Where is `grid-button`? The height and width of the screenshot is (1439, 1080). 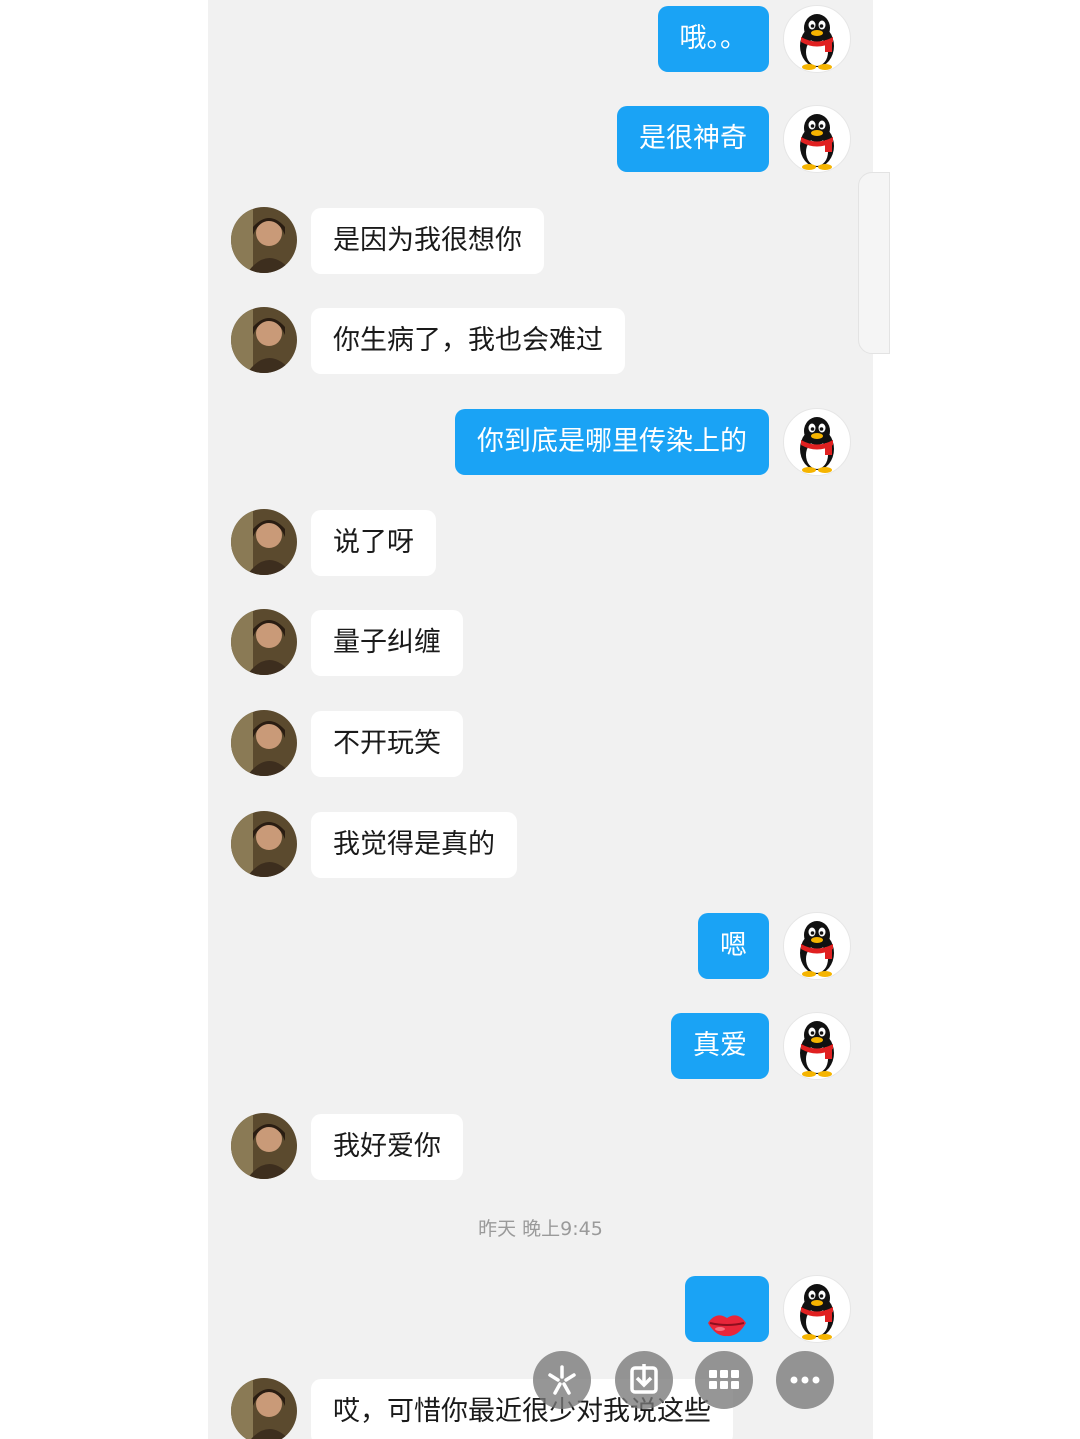
grid-button is located at coordinates (724, 1380).